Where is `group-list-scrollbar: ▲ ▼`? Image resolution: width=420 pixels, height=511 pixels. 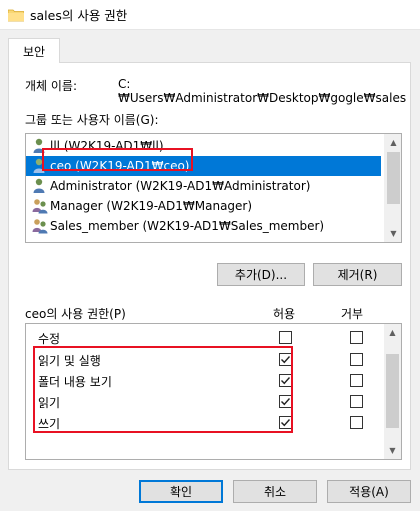
group-list-scrollbar: ▲ ▼ is located at coordinates (392, 188).